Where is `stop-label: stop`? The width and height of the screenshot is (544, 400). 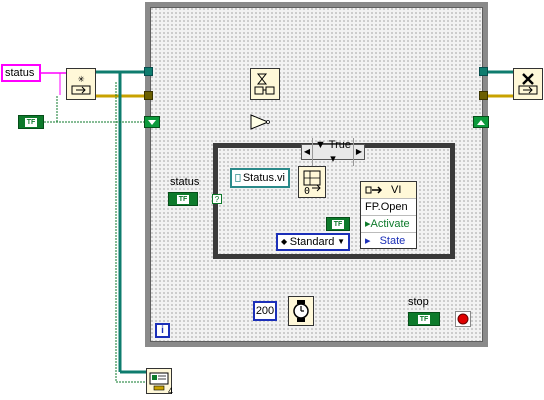
stop-label: stop is located at coordinates (418, 302).